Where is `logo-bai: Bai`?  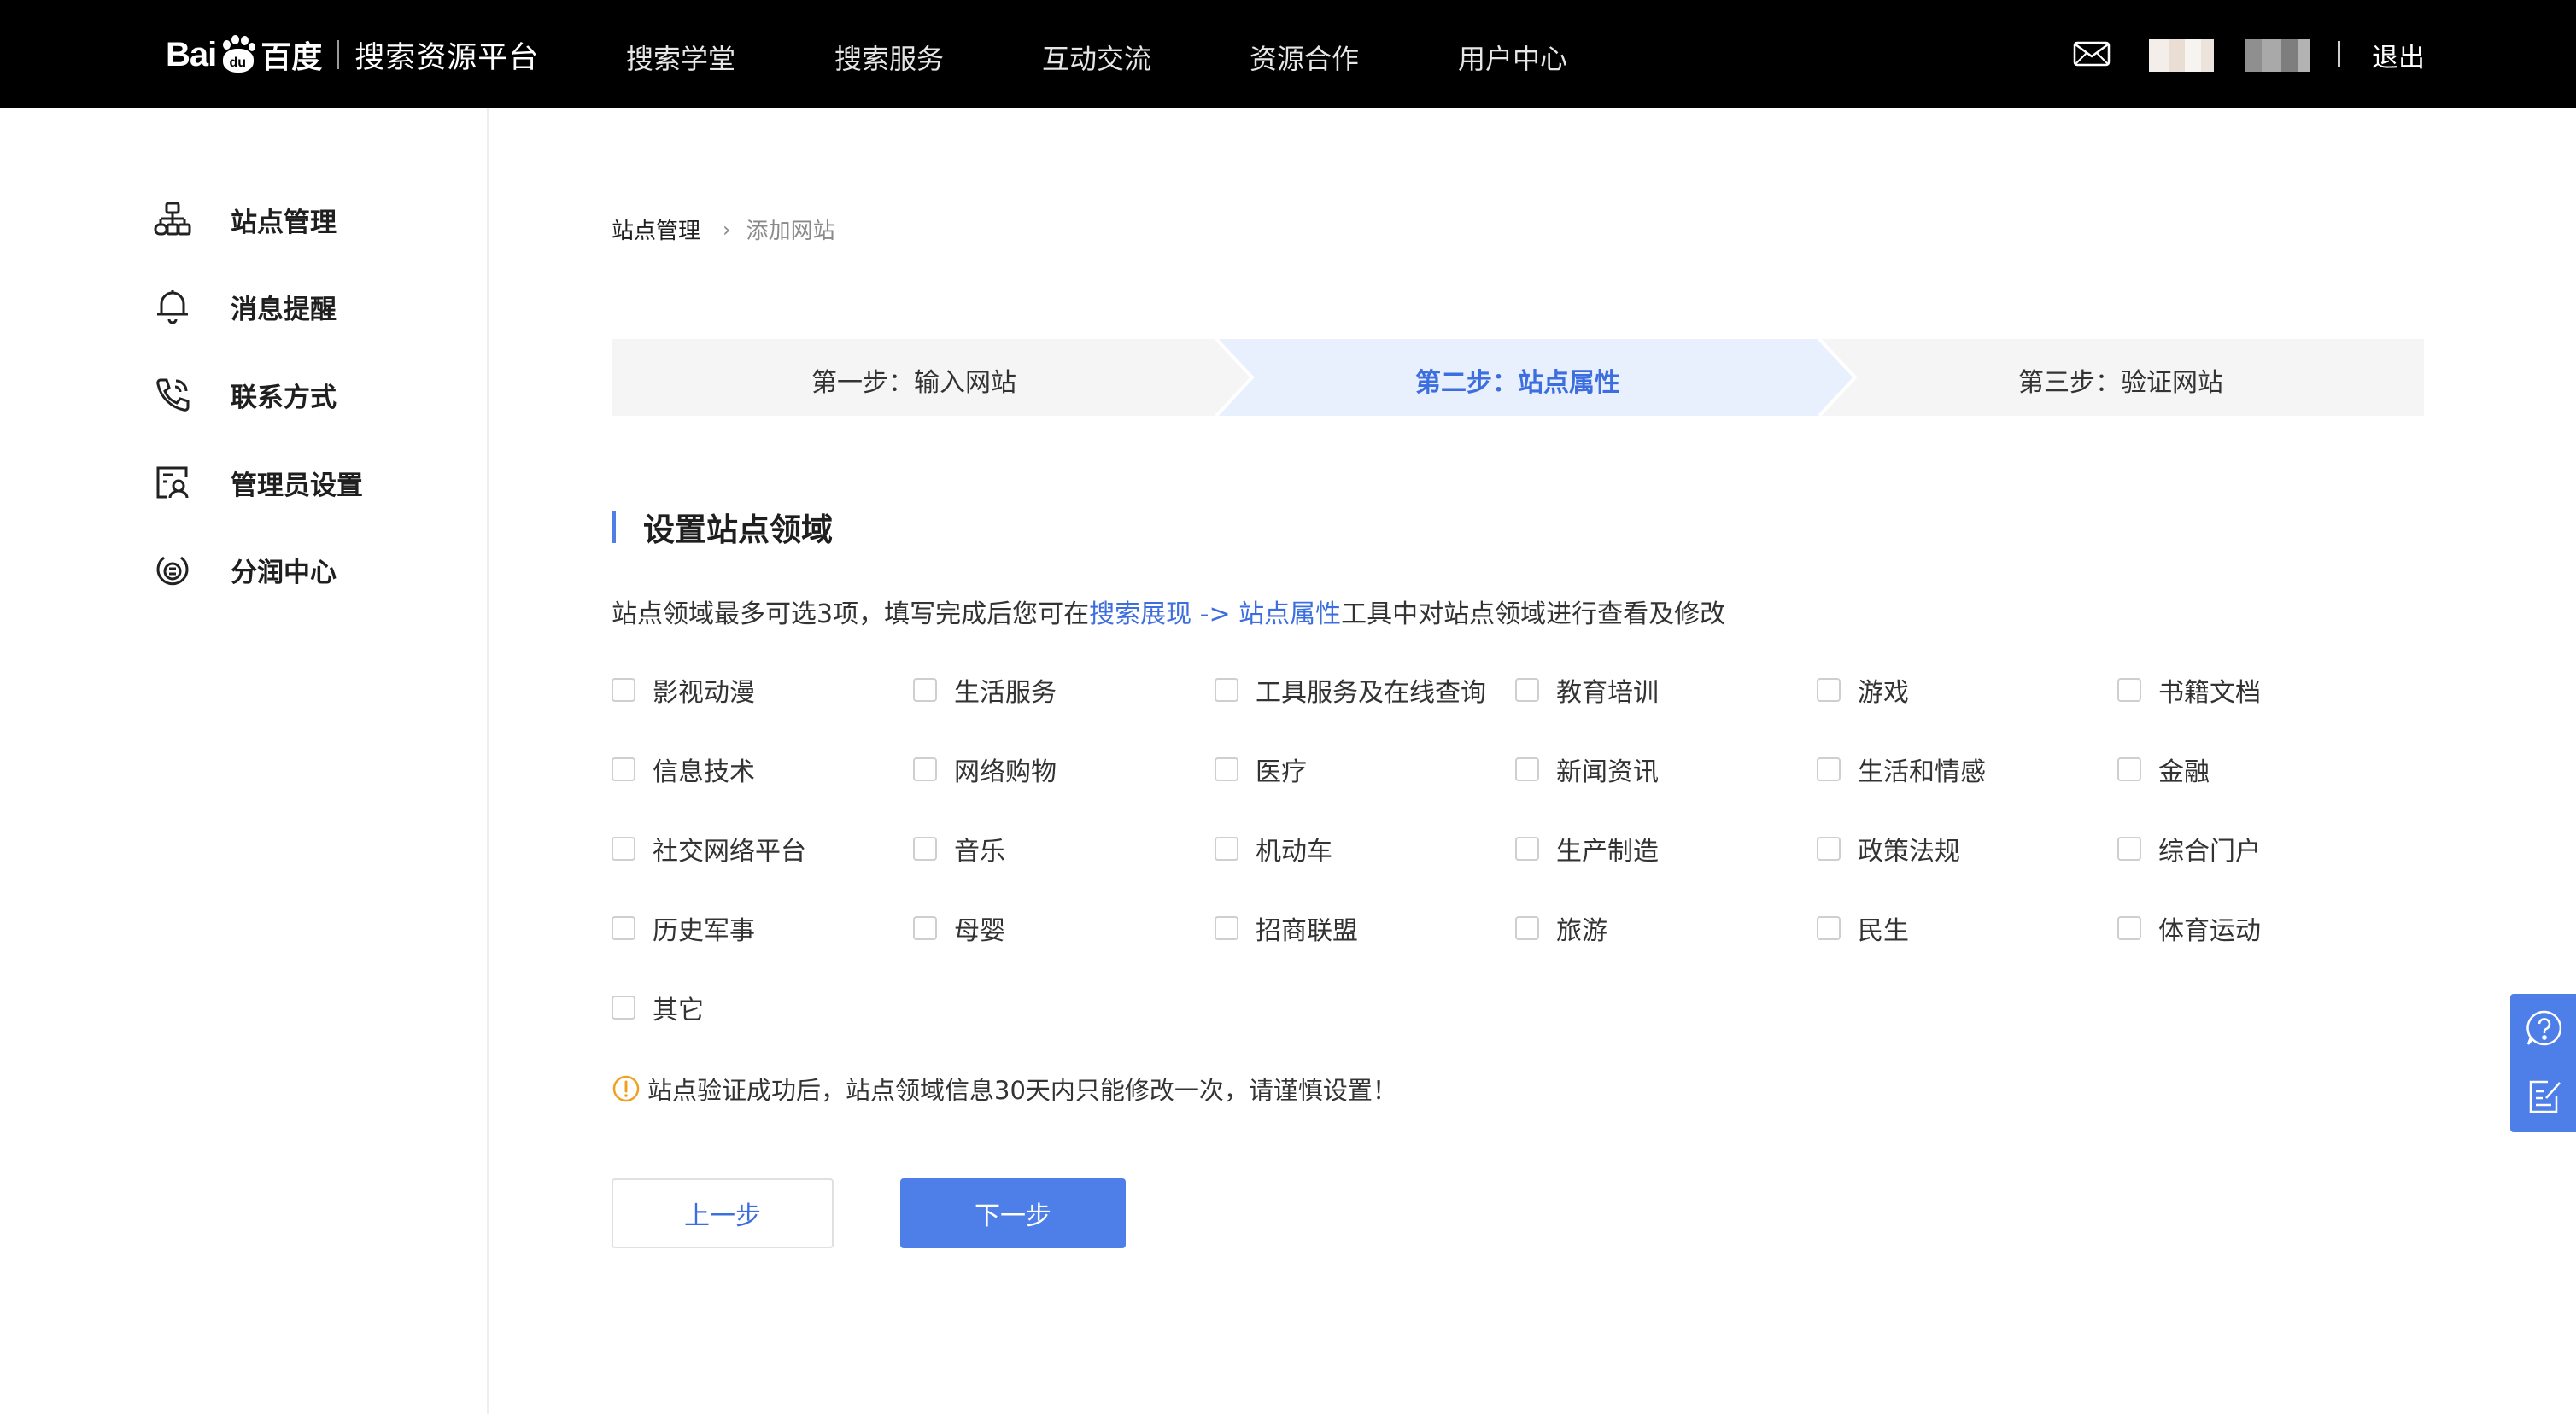 logo-bai: Bai is located at coordinates (191, 54).